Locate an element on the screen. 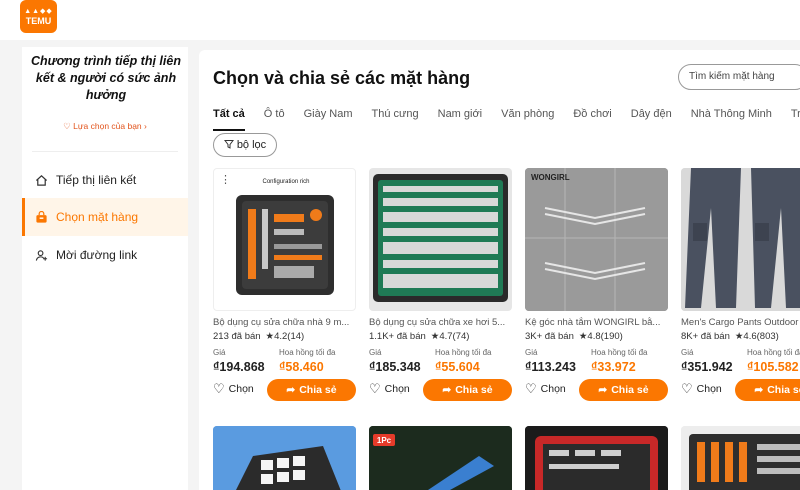  more-icon: ⋮ is located at coordinates (225, 179).